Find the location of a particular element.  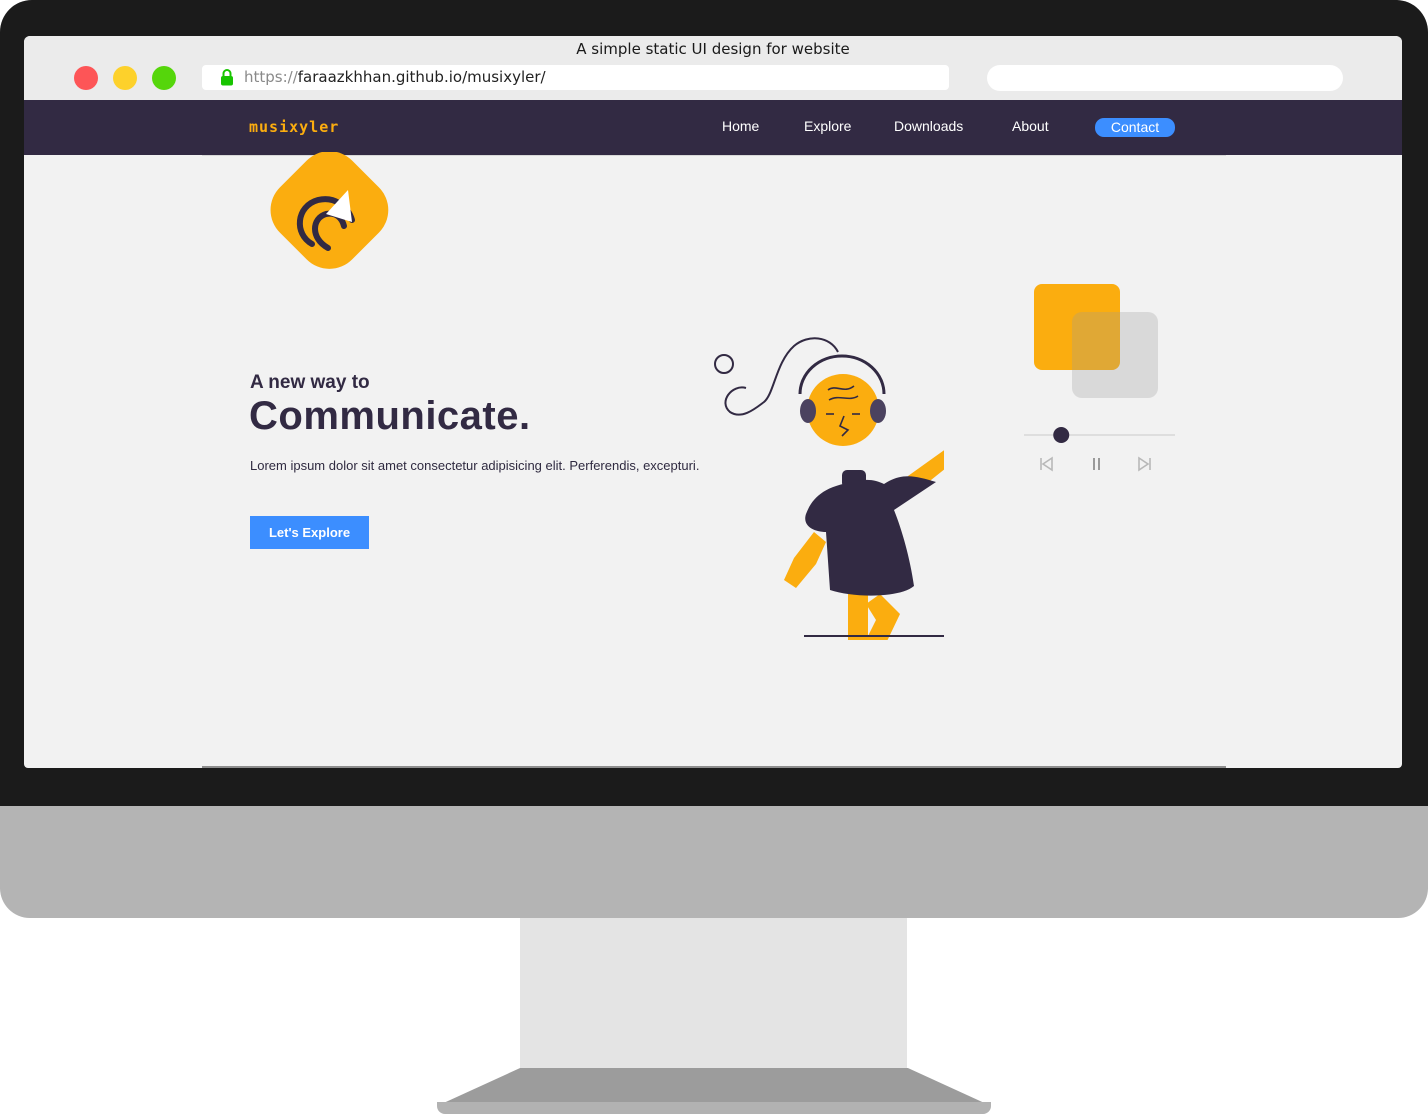

url-scheme: https:// is located at coordinates (271, 77).